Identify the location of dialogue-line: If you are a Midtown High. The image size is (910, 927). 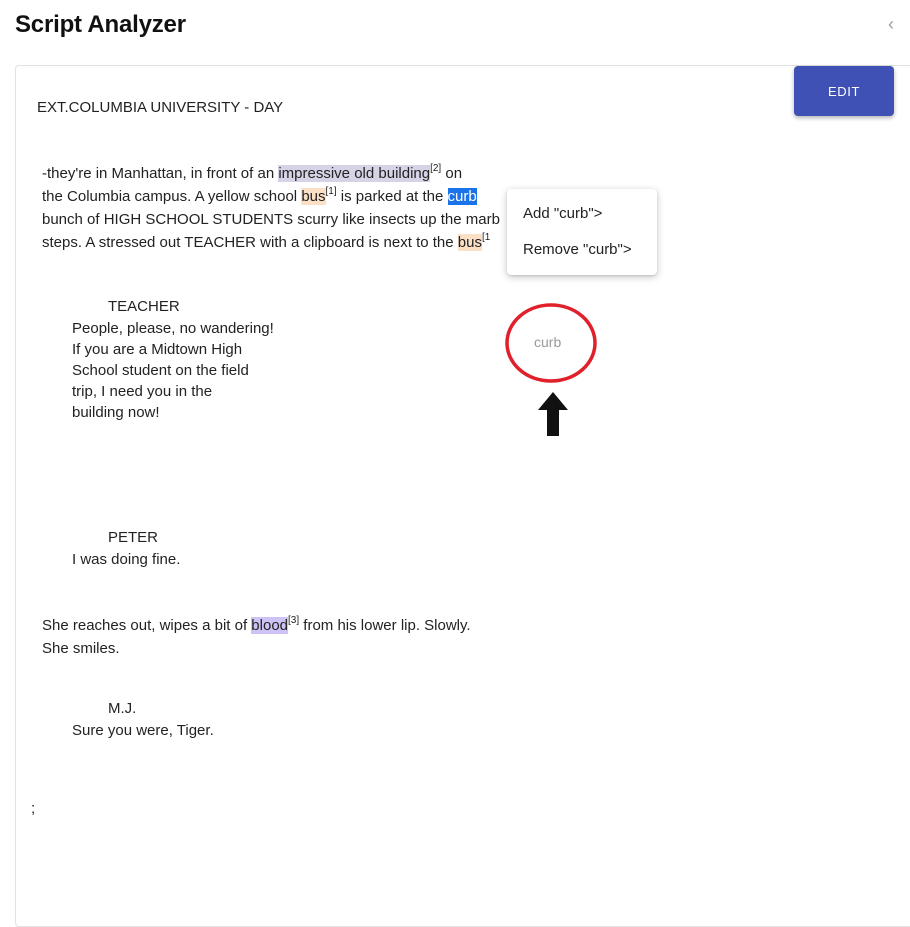
(157, 349).